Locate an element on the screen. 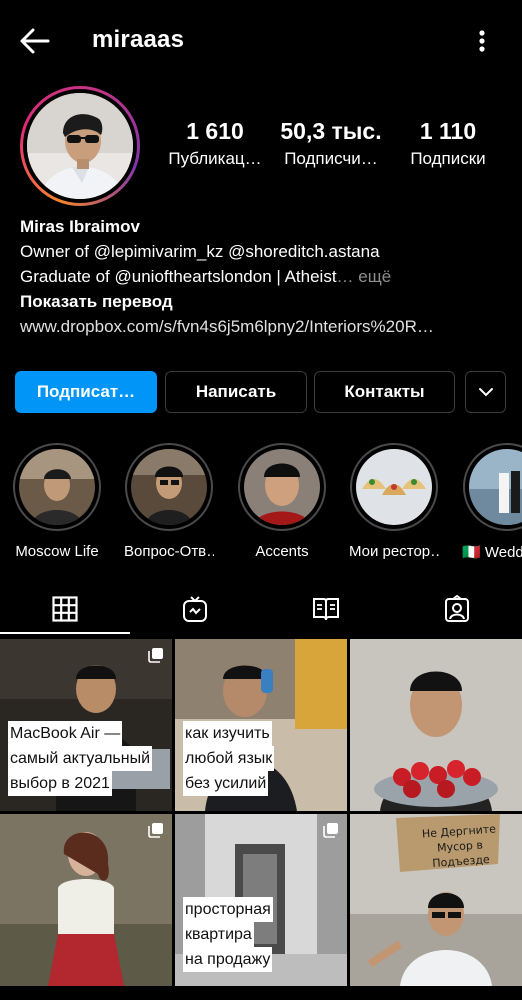 The width and height of the screenshot is (522, 1000). caption-line: квартира is located at coordinates (218, 934).